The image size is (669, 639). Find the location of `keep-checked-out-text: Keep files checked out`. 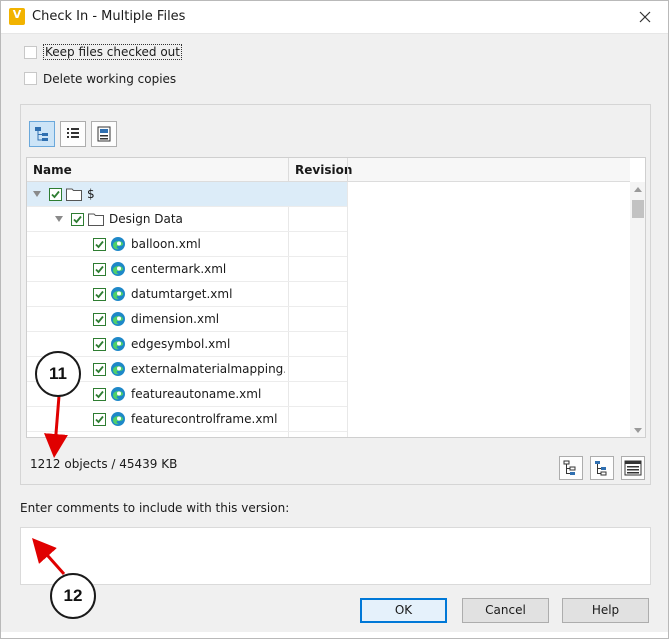

keep-checked-out-text: Keep files checked out is located at coordinates (112, 52).